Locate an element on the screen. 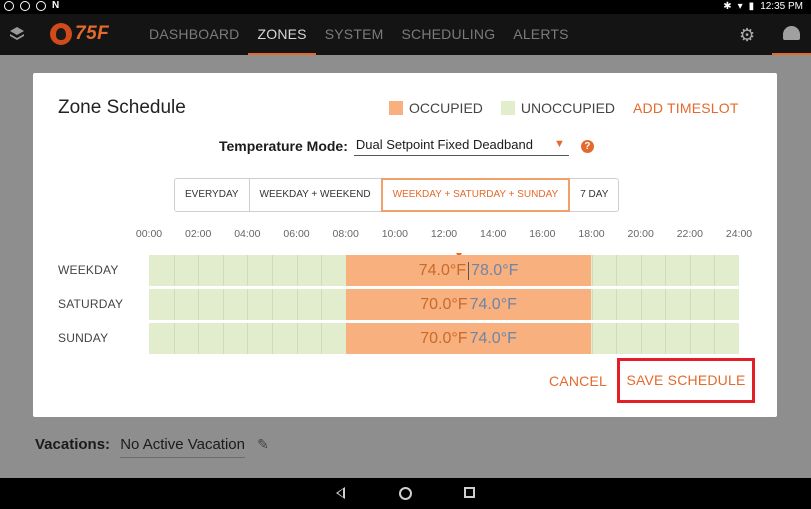  legend-unoccupied: UNOCCUPIED is located at coordinates (568, 108).